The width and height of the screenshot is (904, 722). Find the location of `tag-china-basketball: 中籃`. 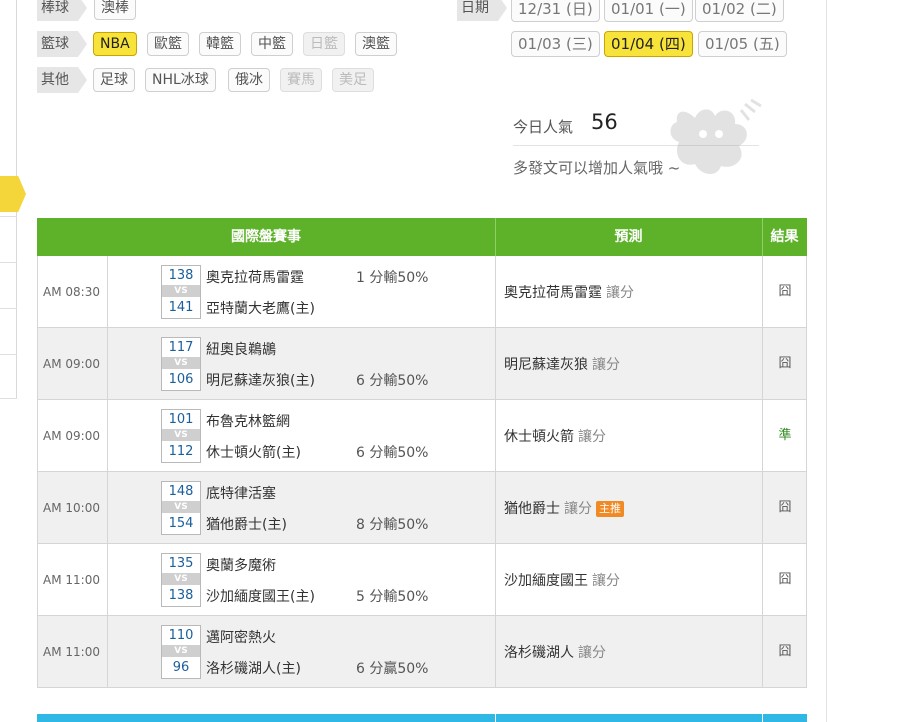

tag-china-basketball: 中籃 is located at coordinates (272, 44).